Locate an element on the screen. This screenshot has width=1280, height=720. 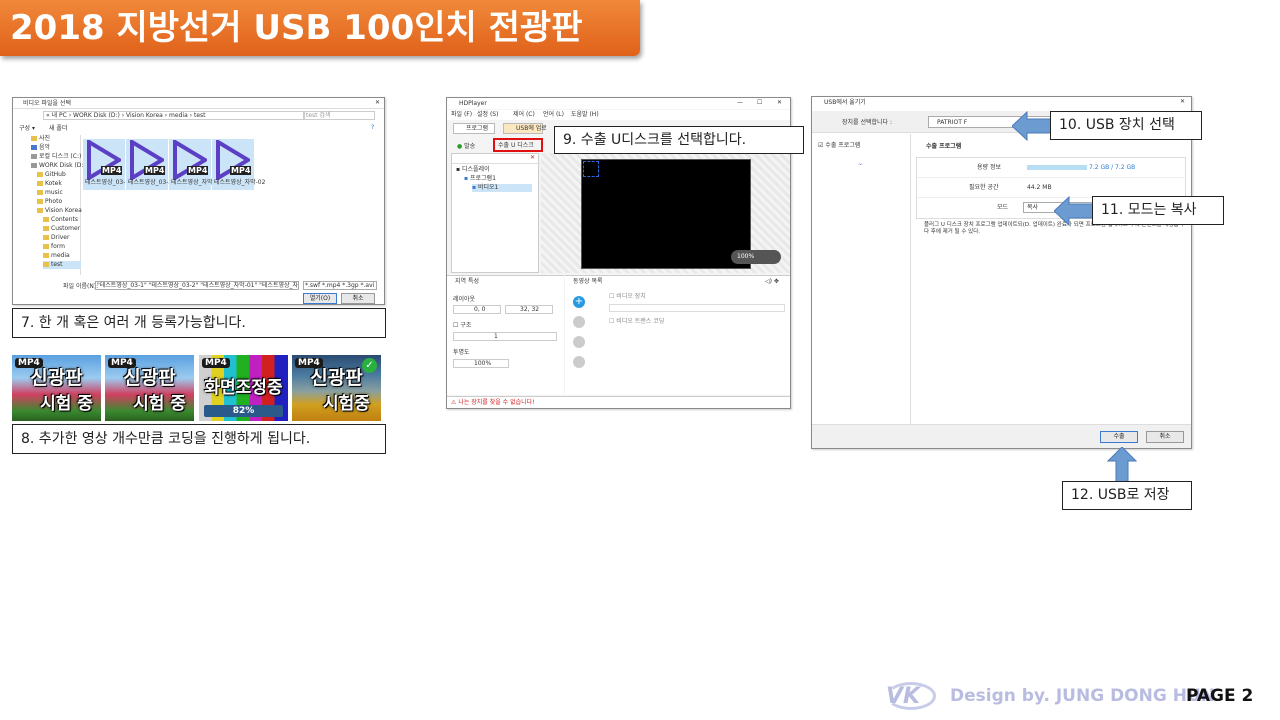
tree-item: 사진 is located at coordinates (40, 139).